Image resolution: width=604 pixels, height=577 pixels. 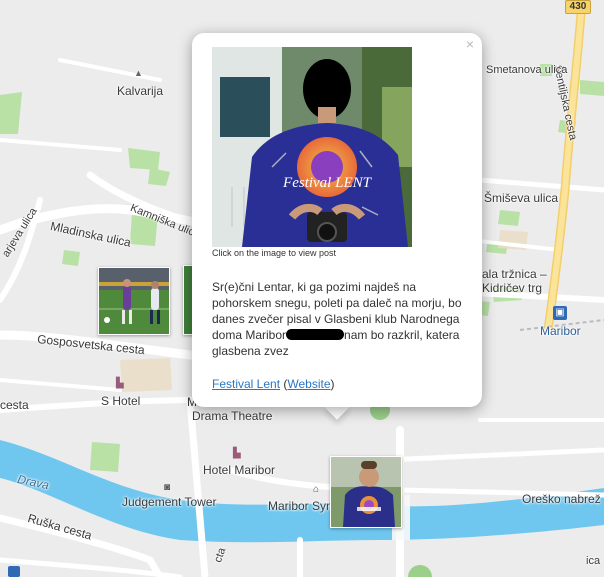 I want to click on label-maribor-station: Maribor, so click(x=560, y=331).